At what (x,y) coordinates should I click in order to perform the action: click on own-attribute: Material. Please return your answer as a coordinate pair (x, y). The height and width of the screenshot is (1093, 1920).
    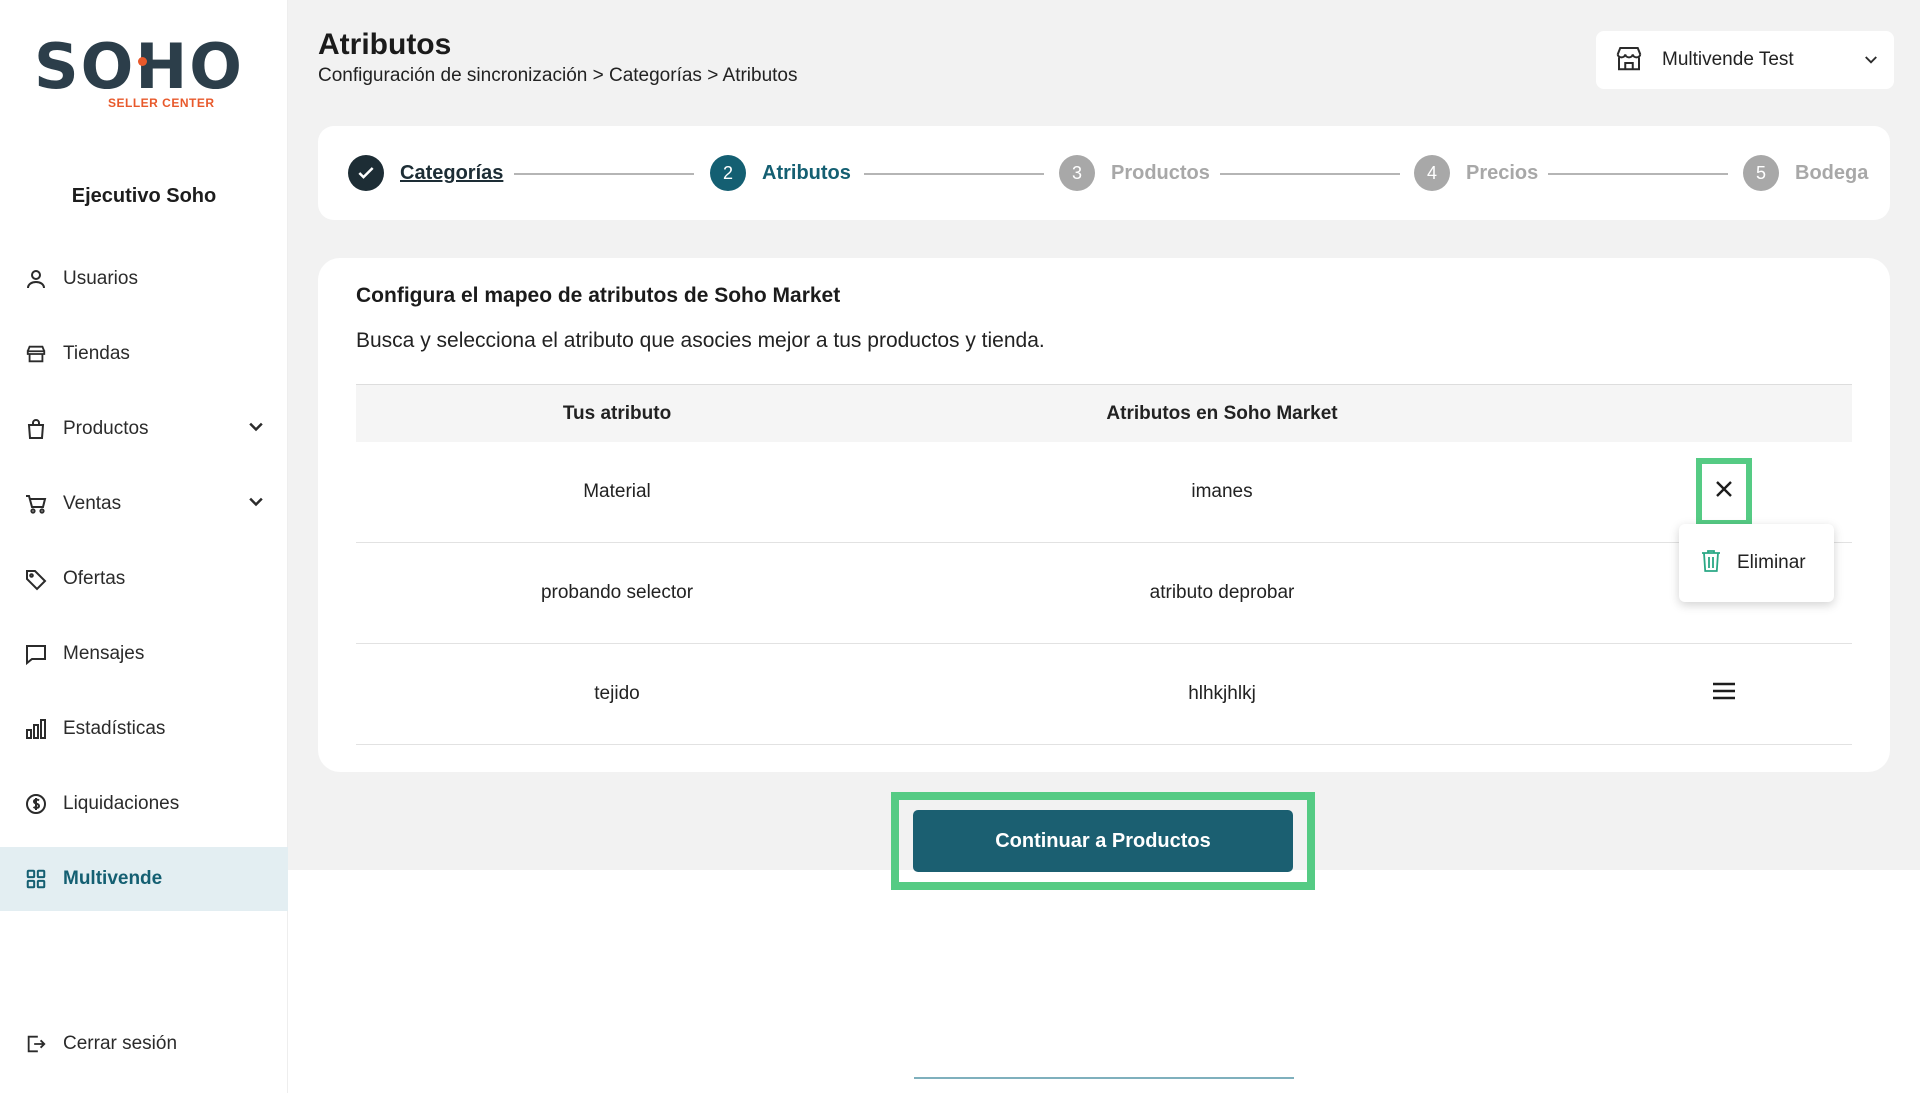
    Looking at the image, I should click on (617, 491).